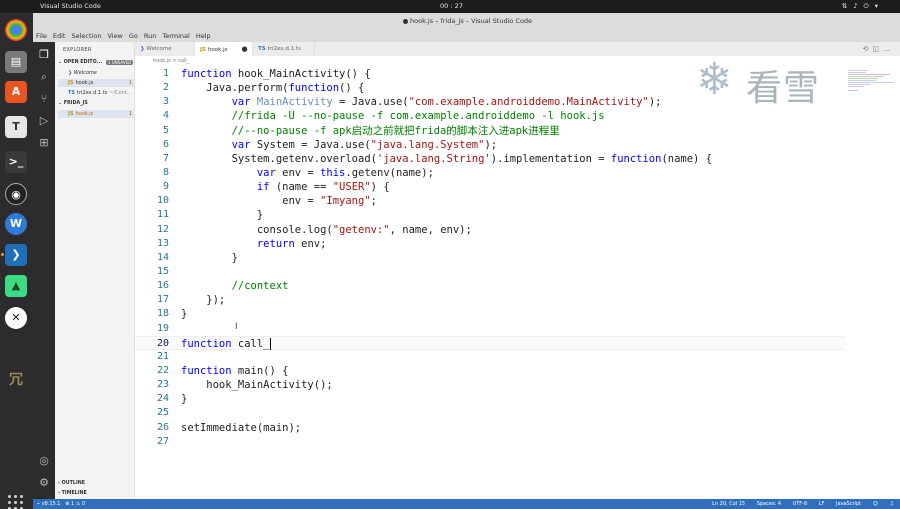 The height and width of the screenshot is (509, 900). Describe the element at coordinates (51, 504) in the screenshot. I see `status-branch: v8.15.1` at that location.